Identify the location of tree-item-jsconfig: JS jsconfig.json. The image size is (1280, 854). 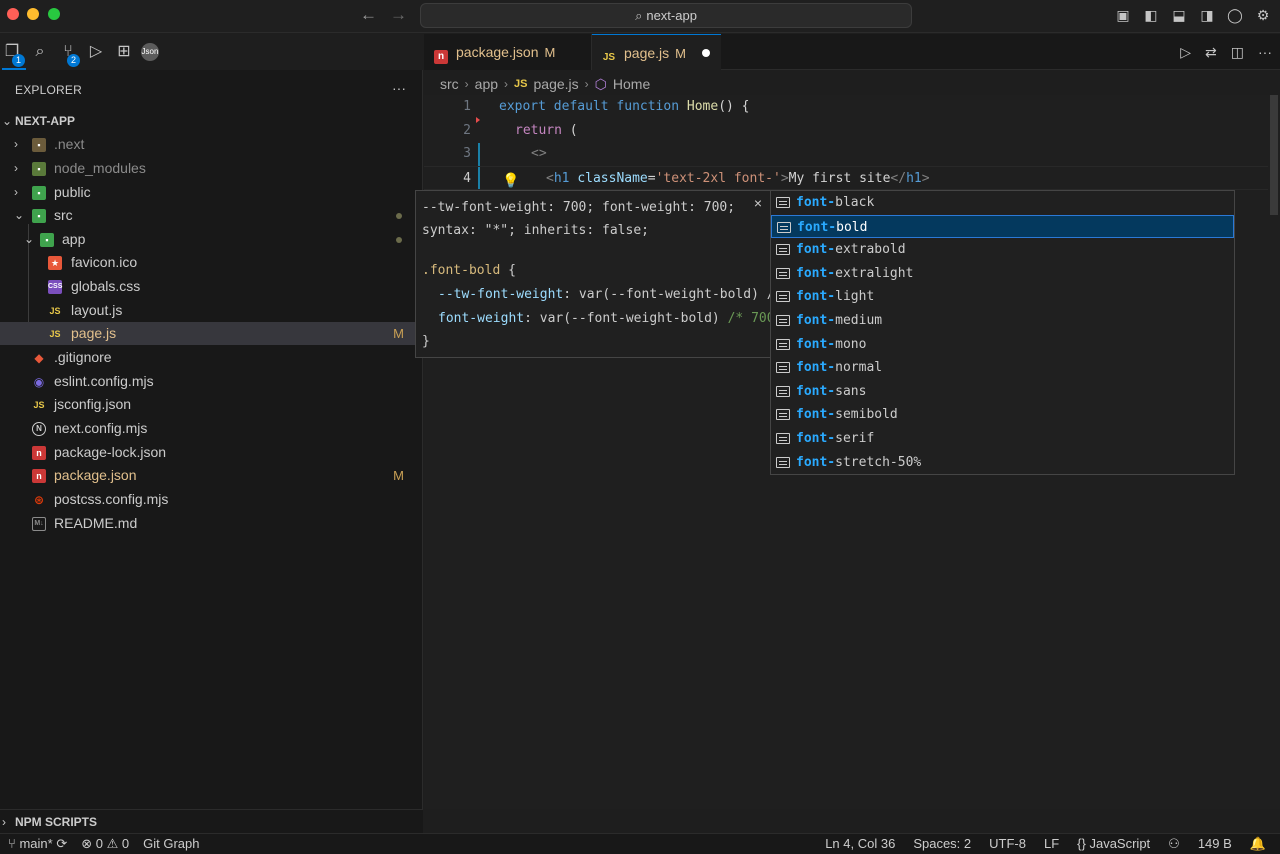
(211, 404).